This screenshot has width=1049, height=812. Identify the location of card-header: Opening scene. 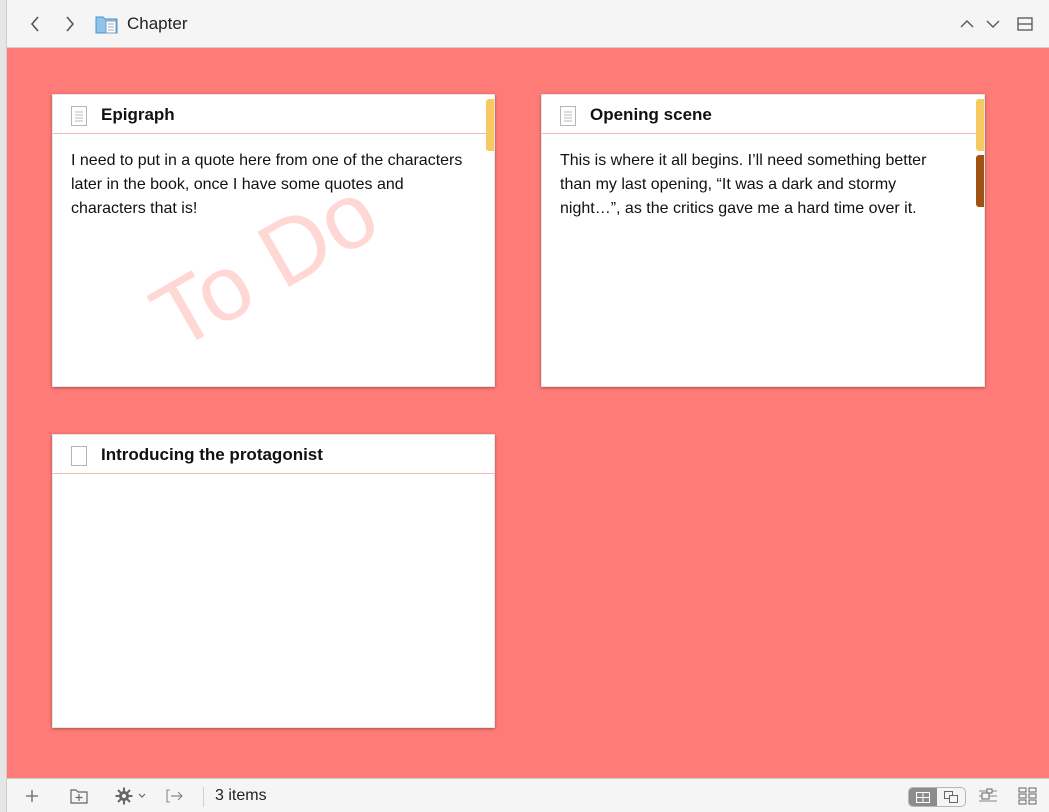
(763, 114).